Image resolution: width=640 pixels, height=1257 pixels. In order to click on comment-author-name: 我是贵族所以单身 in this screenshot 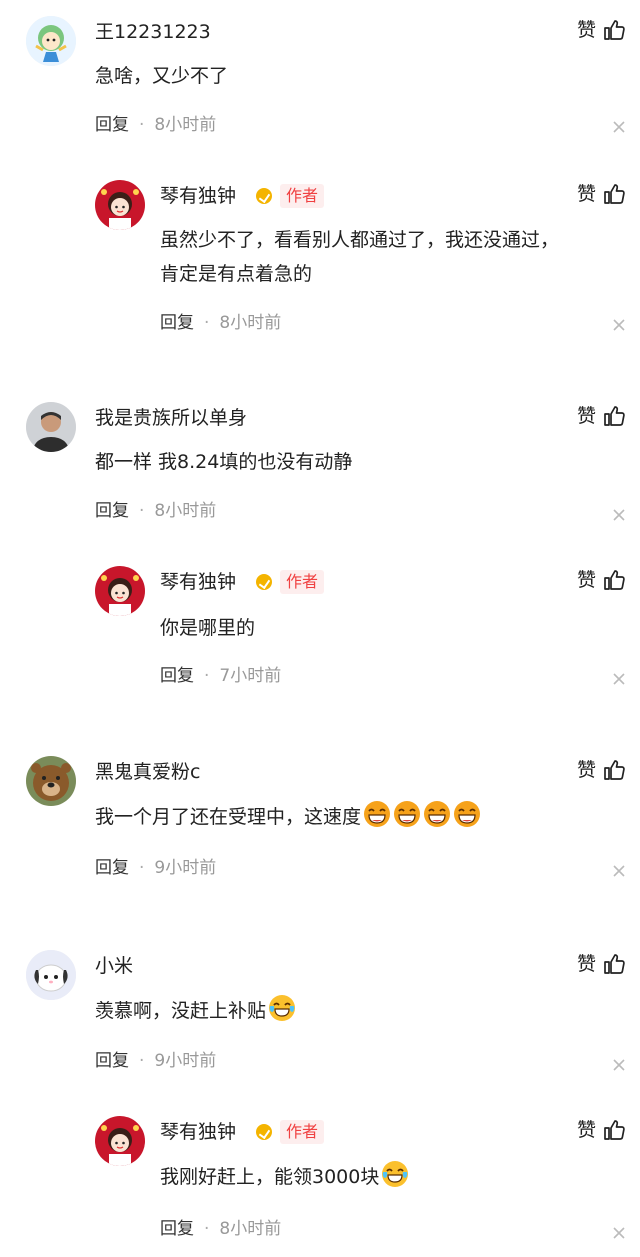, I will do `click(171, 418)`.